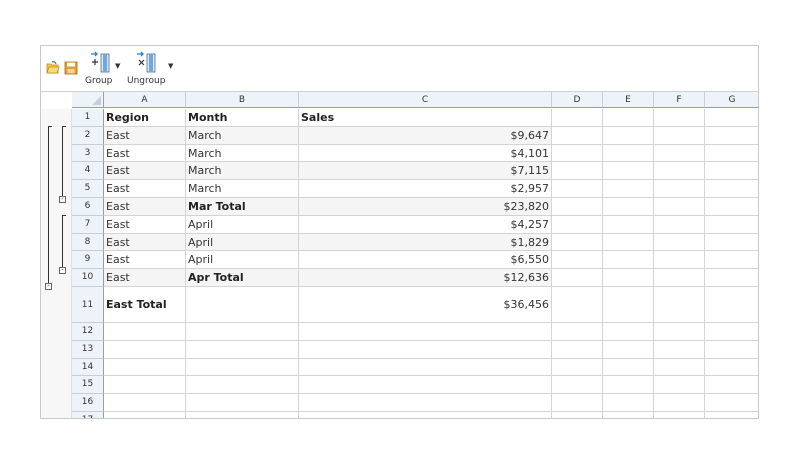 The height and width of the screenshot is (460, 800). What do you see at coordinates (731, 100) in the screenshot?
I see `column-header-g: G` at bounding box center [731, 100].